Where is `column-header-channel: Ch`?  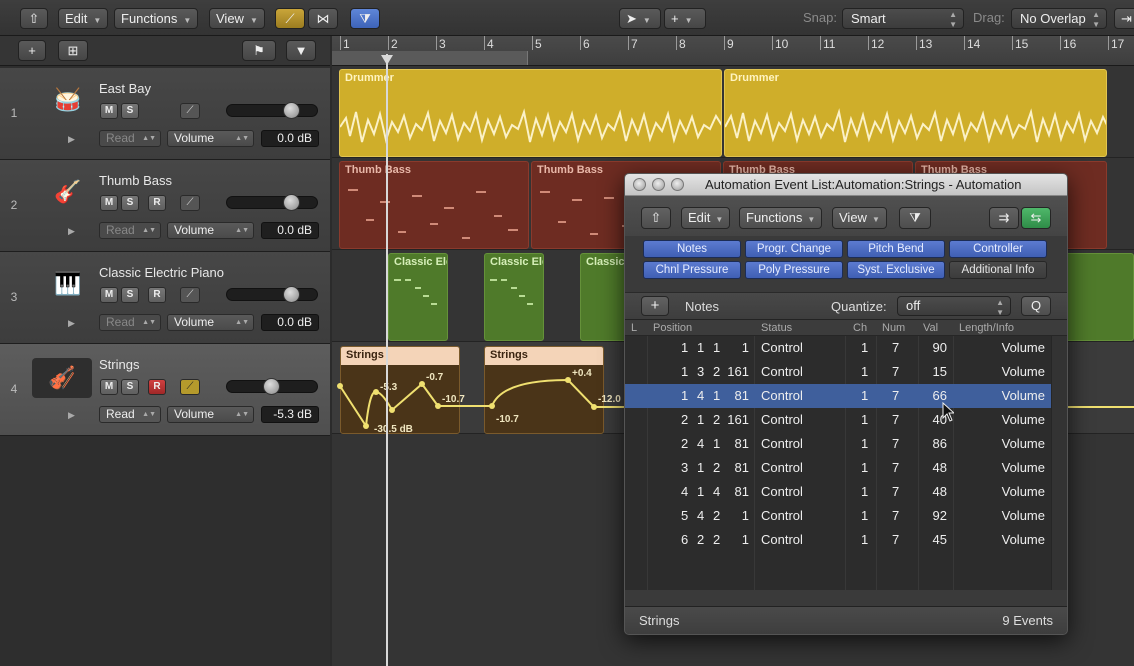 column-header-channel: Ch is located at coordinates (860, 328).